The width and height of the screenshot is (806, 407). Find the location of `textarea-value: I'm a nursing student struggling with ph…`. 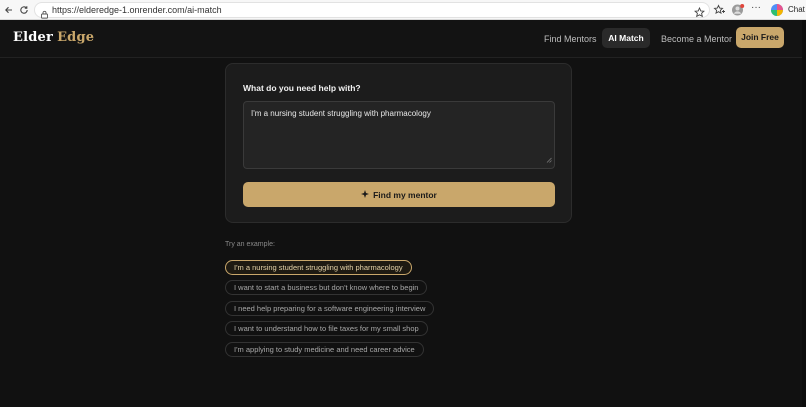

textarea-value: I'm a nursing student struggling with ph… is located at coordinates (341, 113).